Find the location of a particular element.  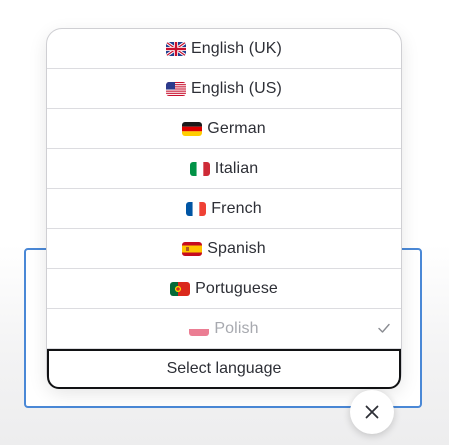

language-option-polish: Polish is located at coordinates (224, 329).